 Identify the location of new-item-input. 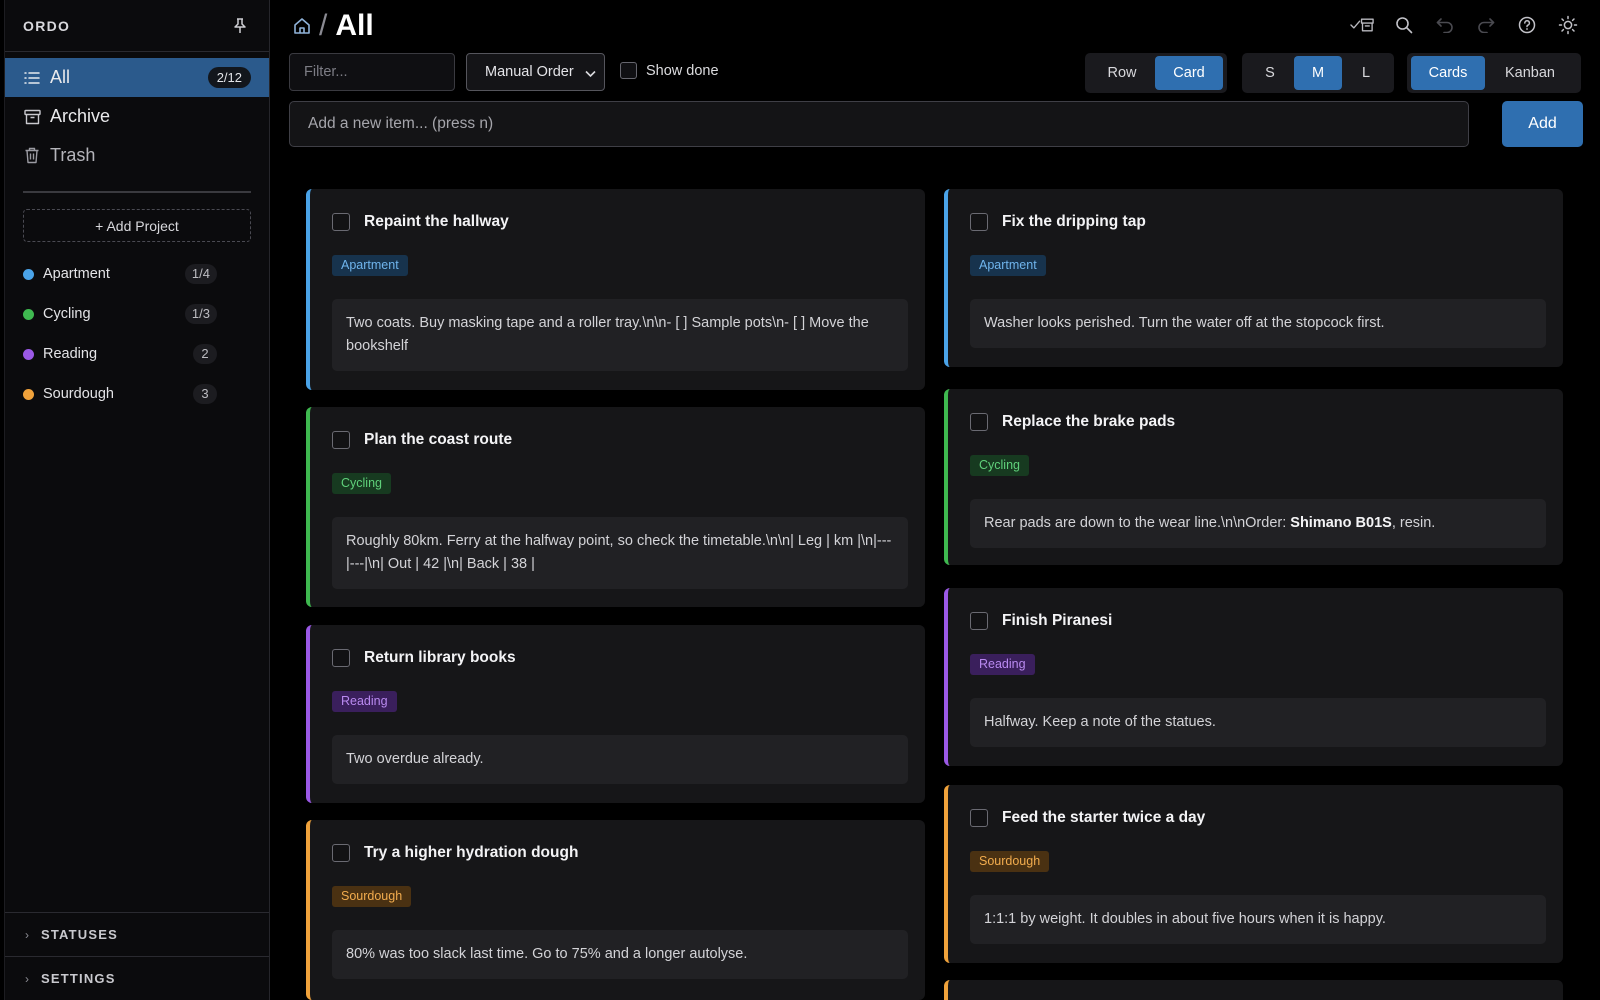
(879, 124).